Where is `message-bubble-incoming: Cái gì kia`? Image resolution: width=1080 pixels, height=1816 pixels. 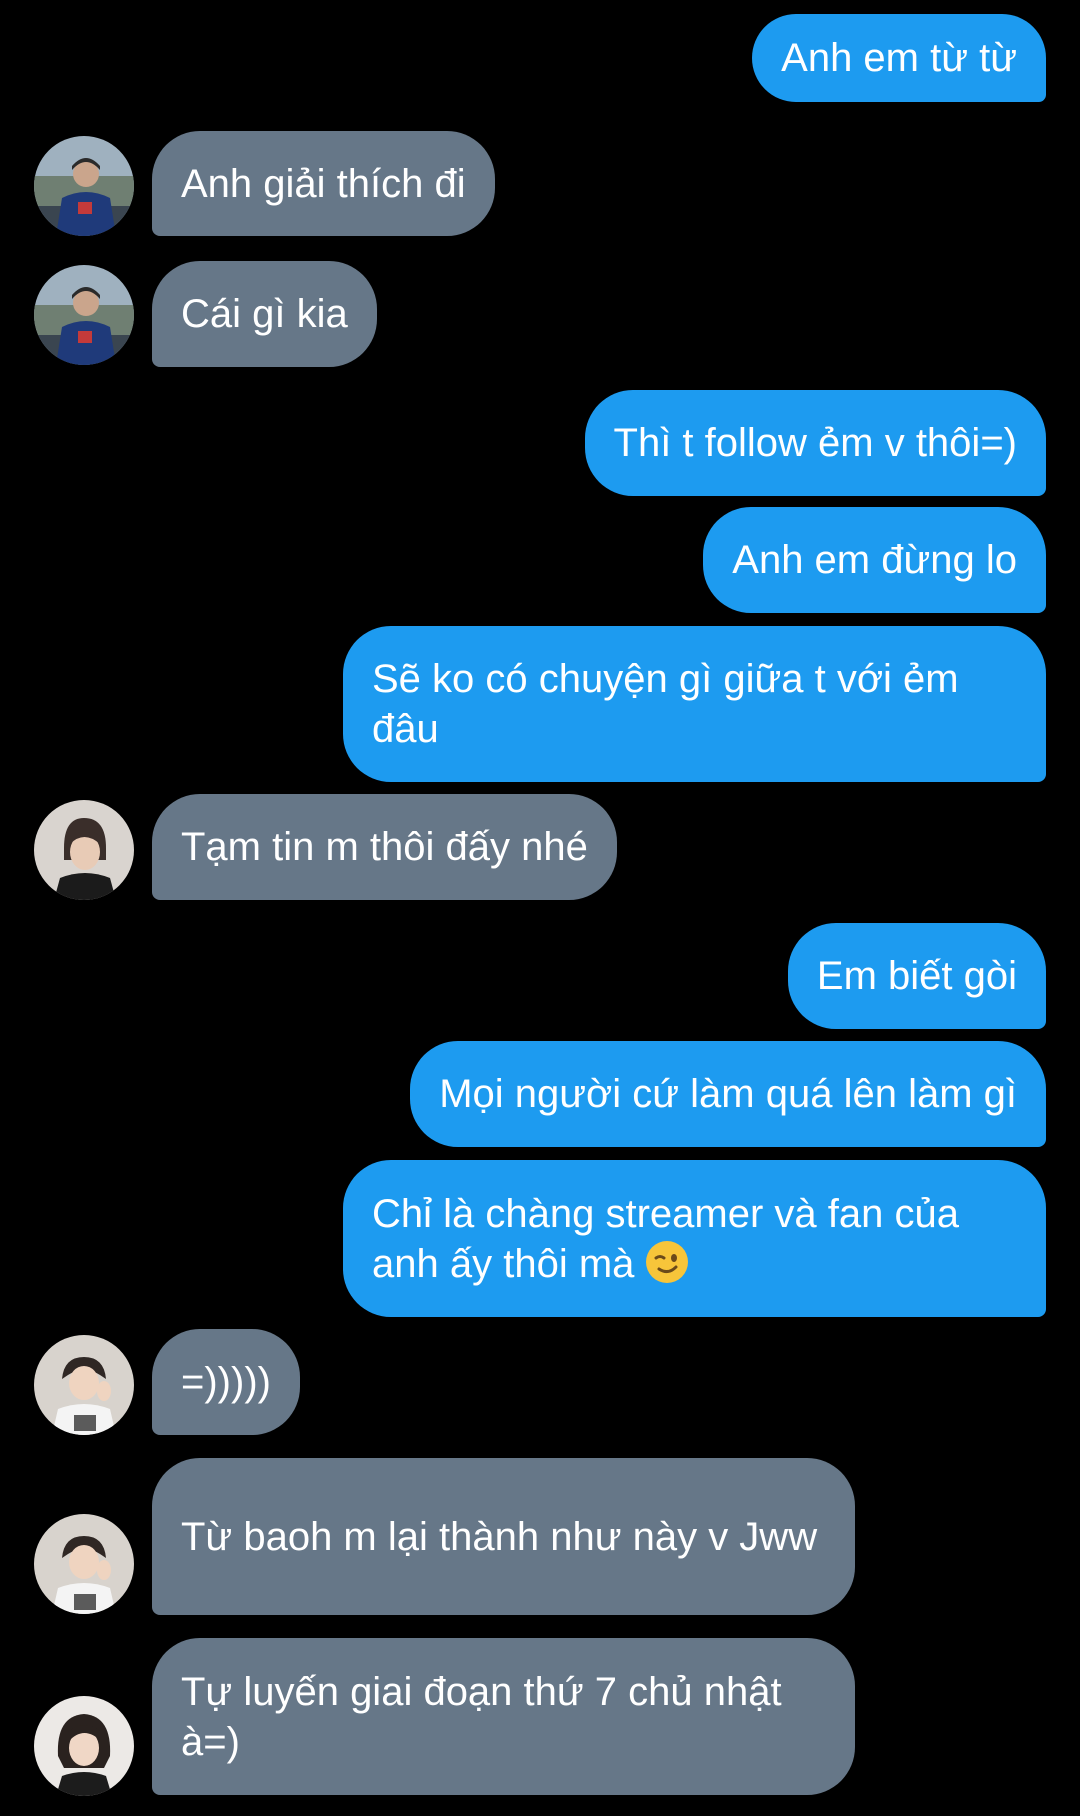
message-bubble-incoming: Cái gì kia is located at coordinates (264, 314).